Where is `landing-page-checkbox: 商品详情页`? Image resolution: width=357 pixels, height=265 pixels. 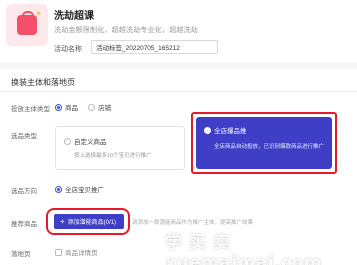
landing-page-checkbox: 商品详情页 is located at coordinates (76, 252).